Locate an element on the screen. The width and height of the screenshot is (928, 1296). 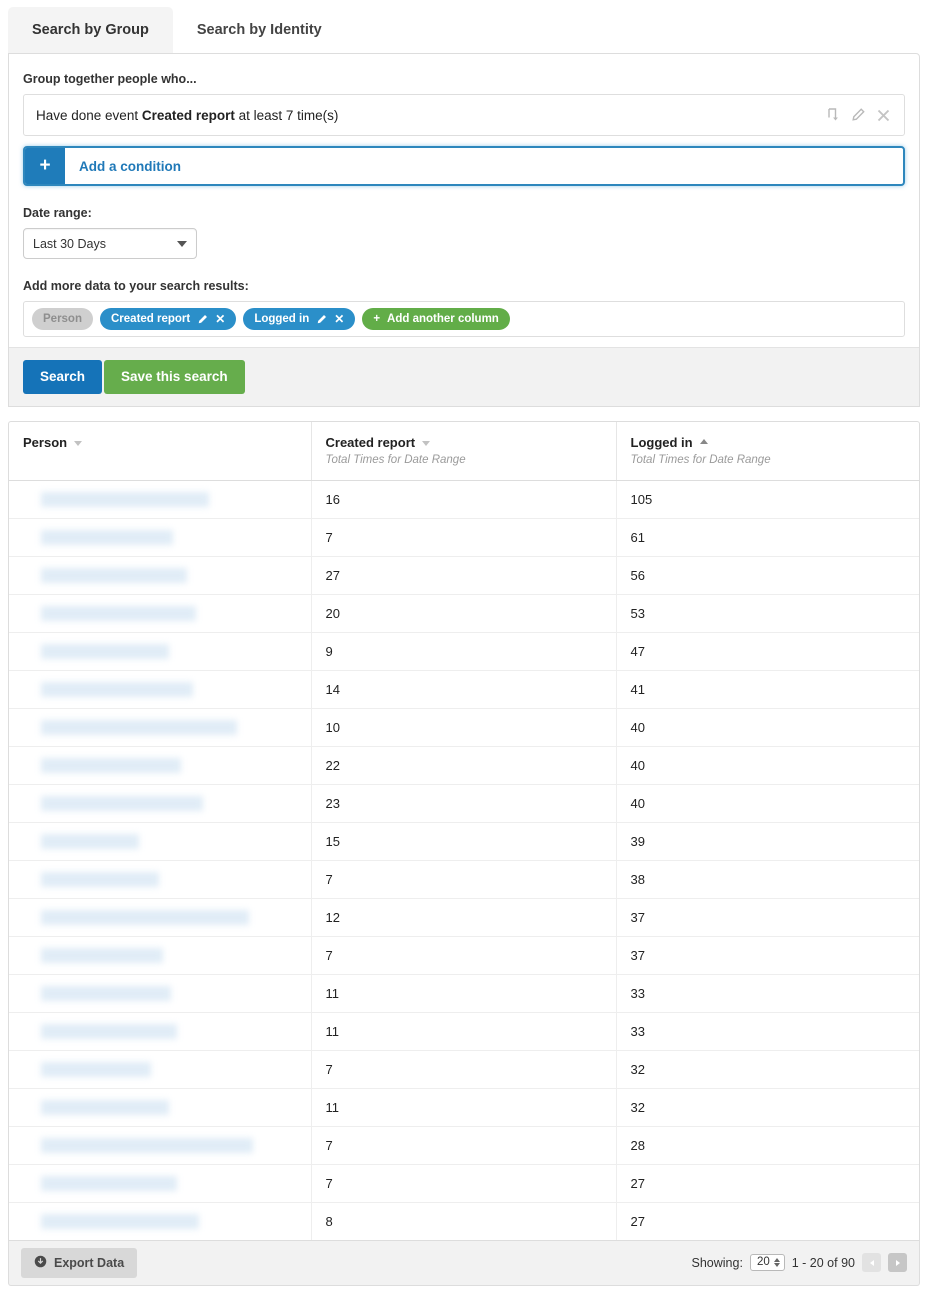
table-row: 7 32 is located at coordinates (464, 1069).